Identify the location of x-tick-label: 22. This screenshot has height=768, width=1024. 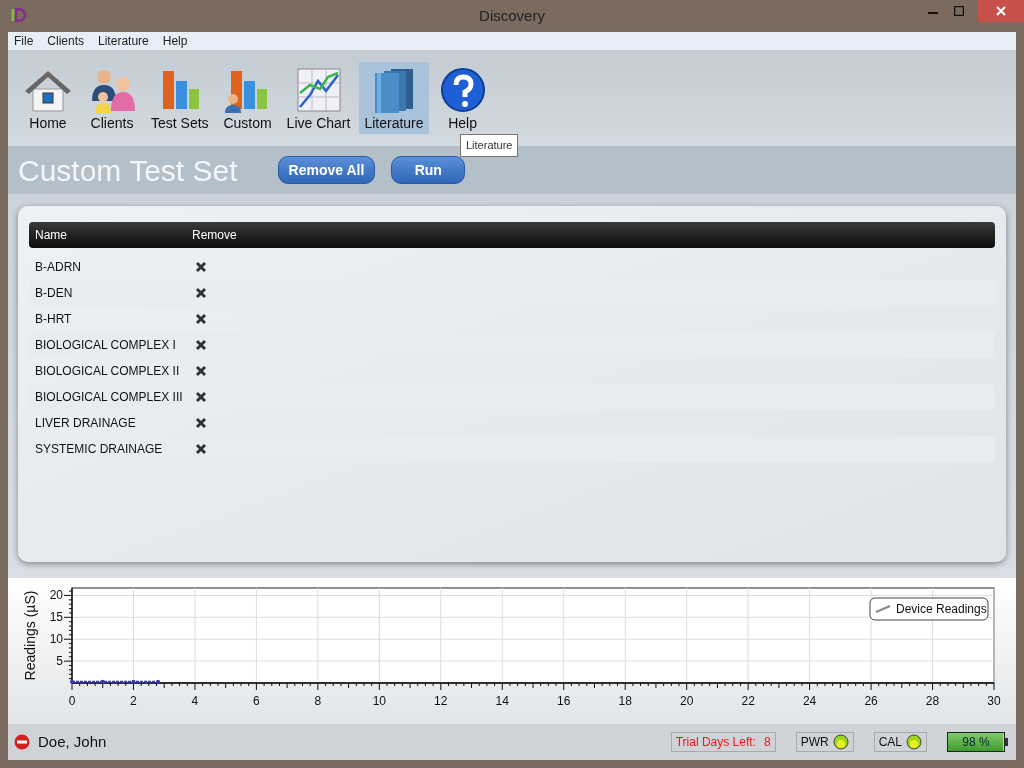
(748, 701).